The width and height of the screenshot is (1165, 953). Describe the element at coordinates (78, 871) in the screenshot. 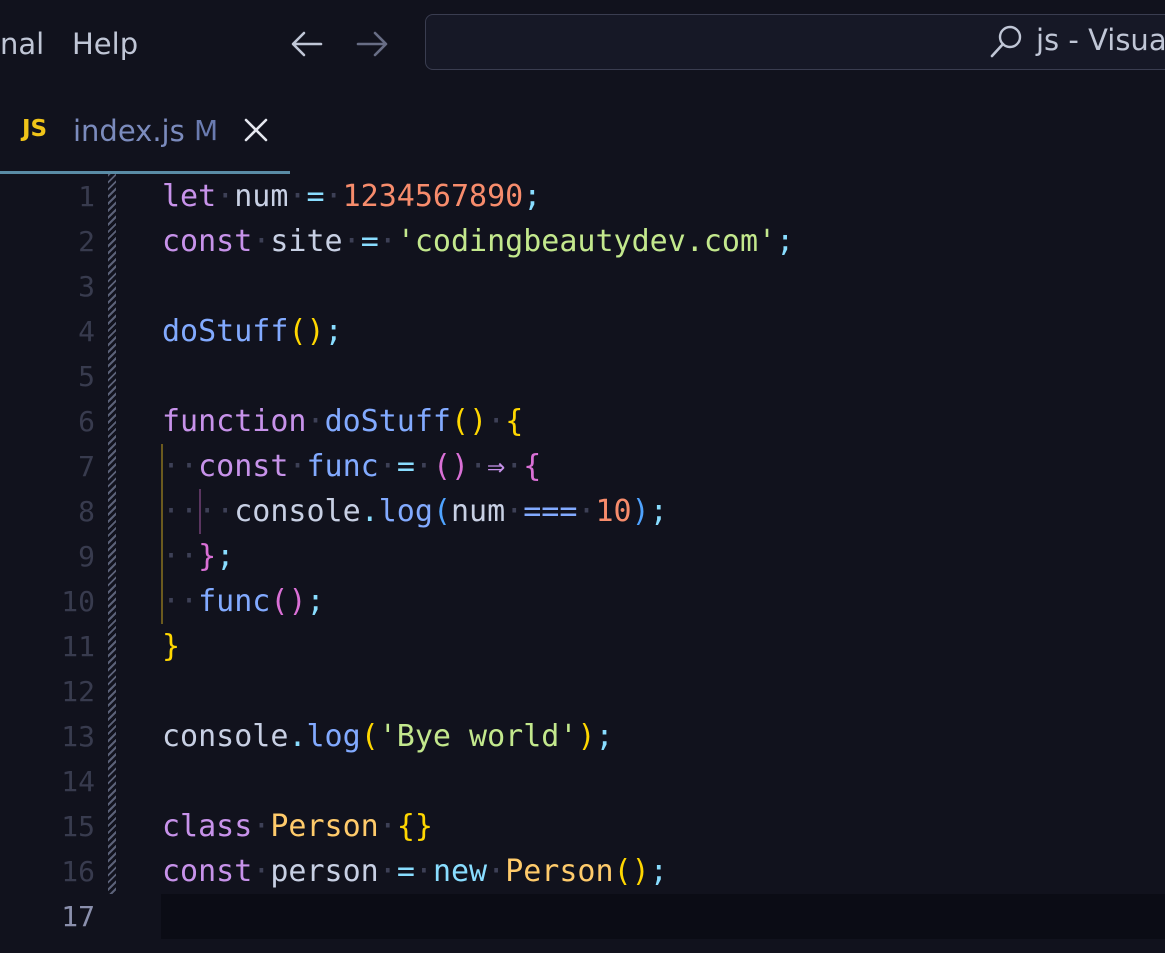

I see `line-number: 16` at that location.